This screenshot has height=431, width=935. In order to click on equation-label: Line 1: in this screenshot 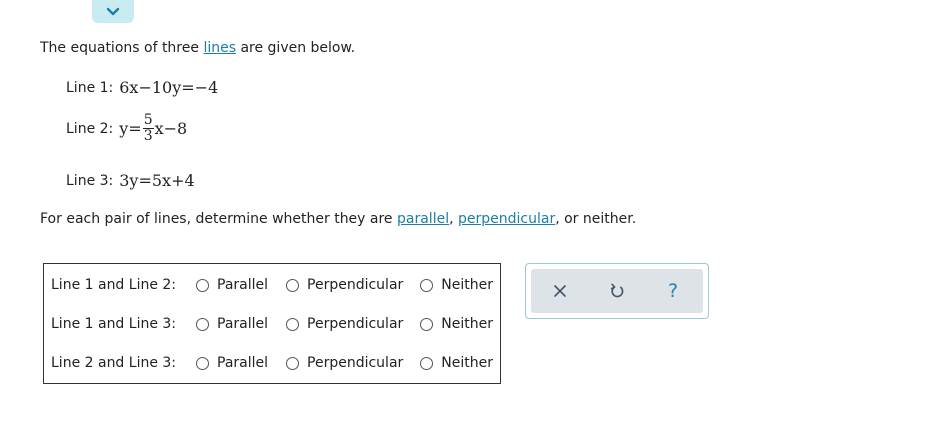, I will do `click(90, 87)`.